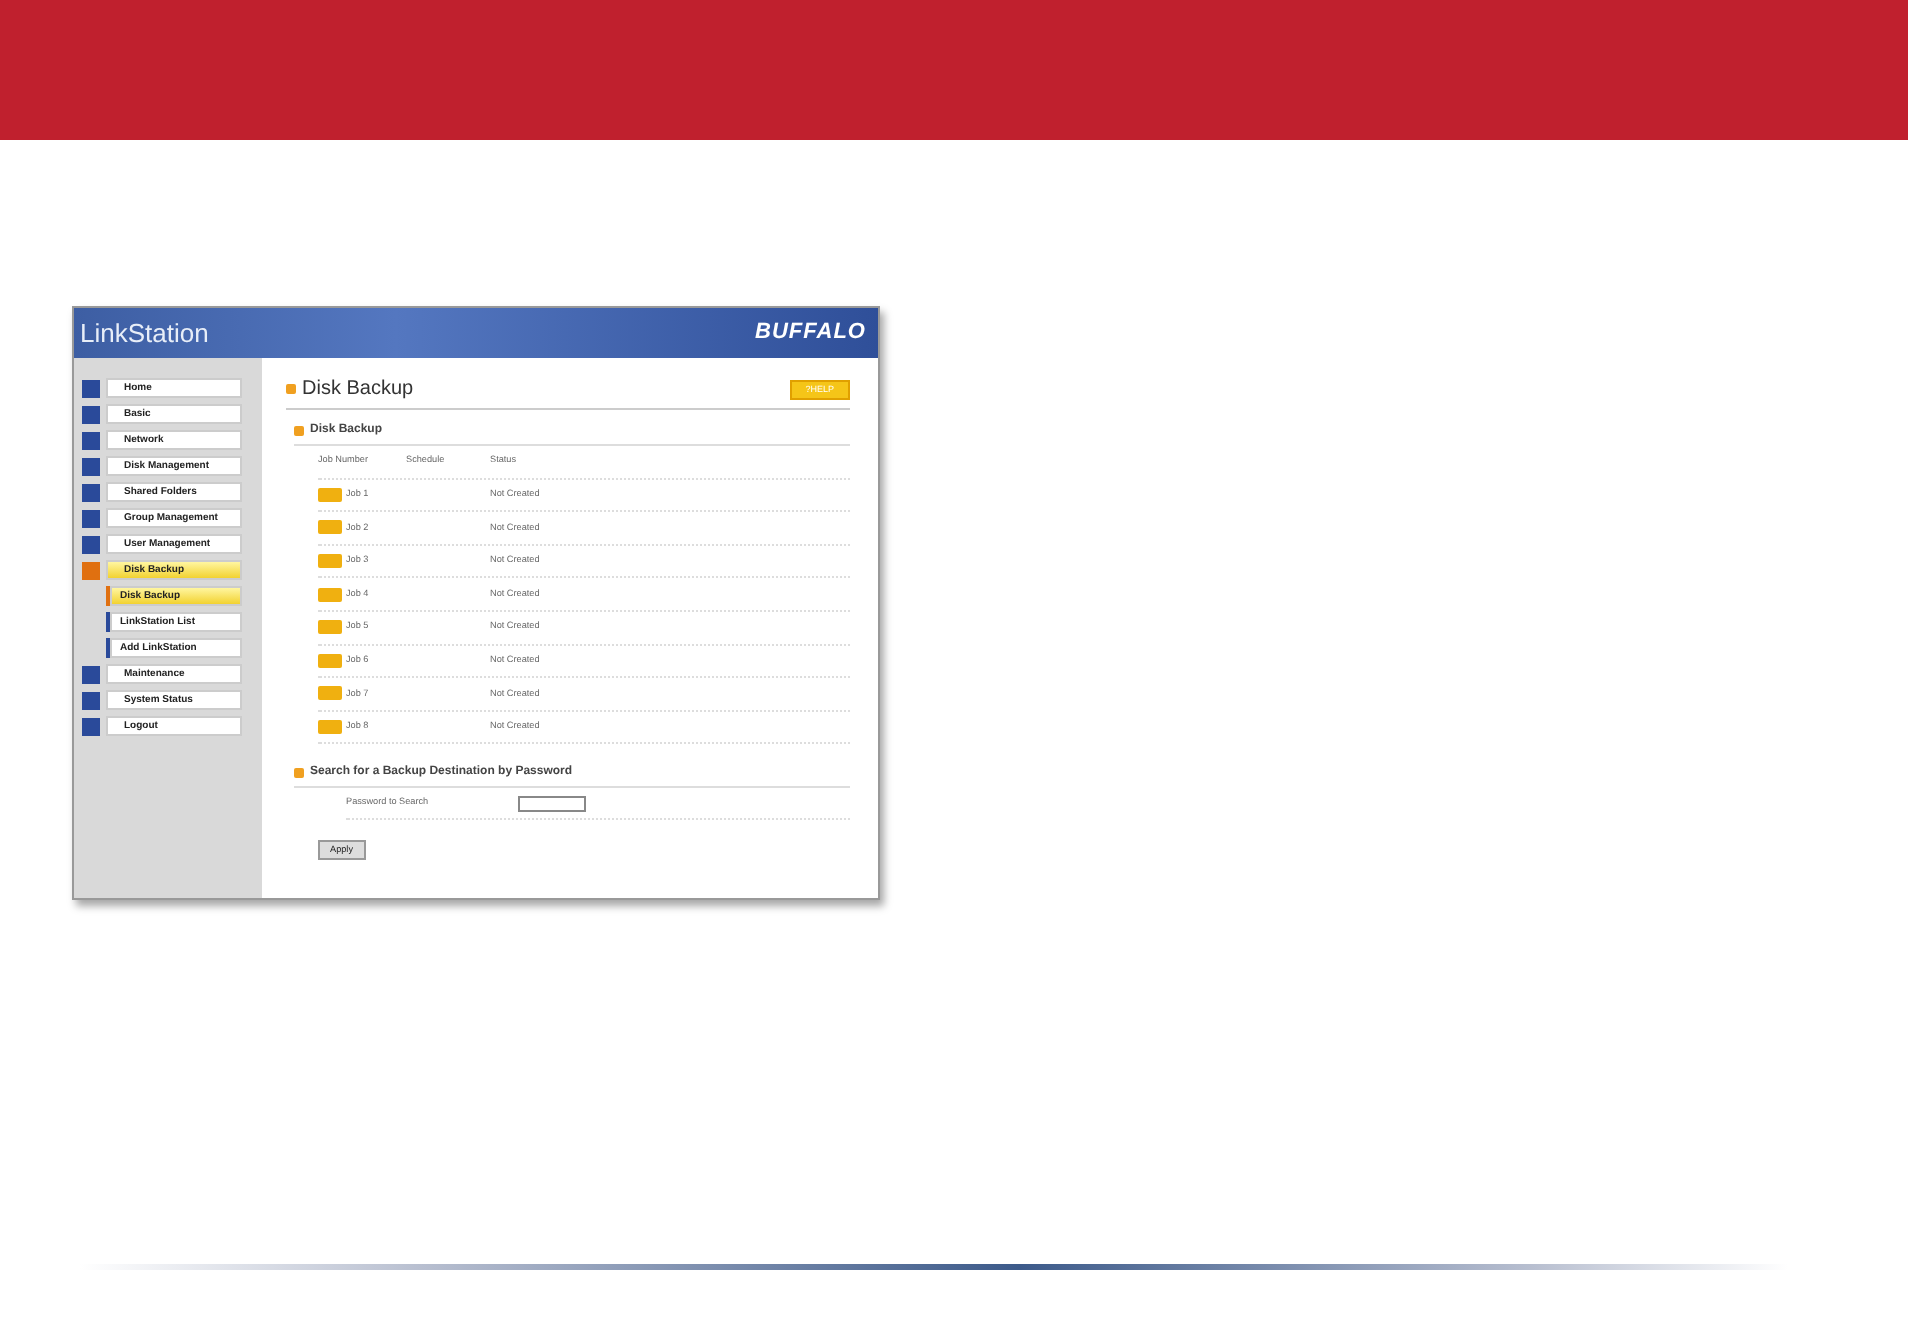 This screenshot has height=1320, width=1908. Describe the element at coordinates (144, 333) in the screenshot. I see `logo: LinkStation` at that location.